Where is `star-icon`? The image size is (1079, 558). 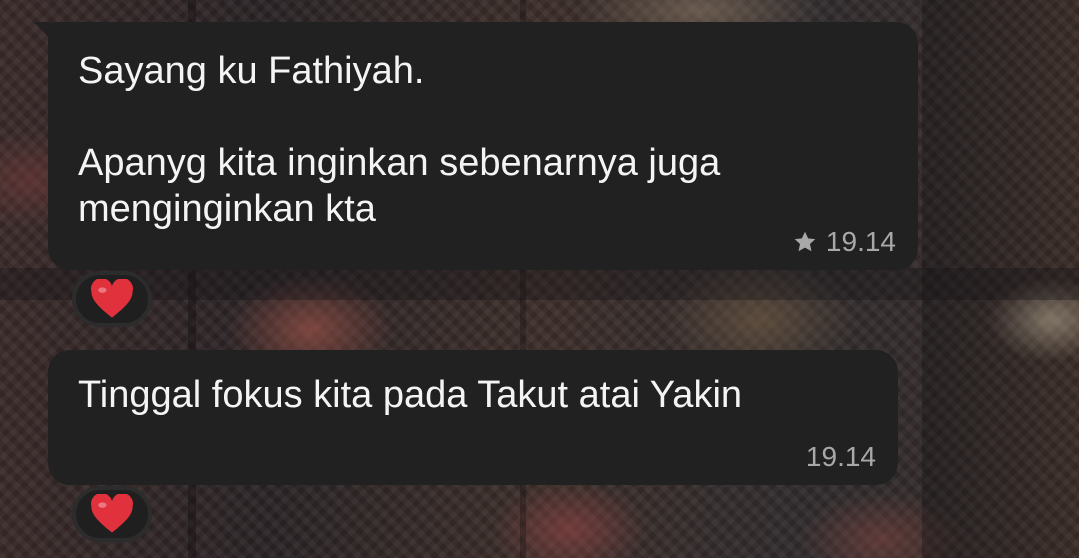 star-icon is located at coordinates (805, 241).